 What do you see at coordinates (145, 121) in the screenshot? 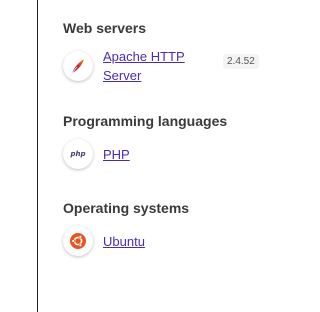
I see `section-title-programming-languages: Programming languages` at bounding box center [145, 121].